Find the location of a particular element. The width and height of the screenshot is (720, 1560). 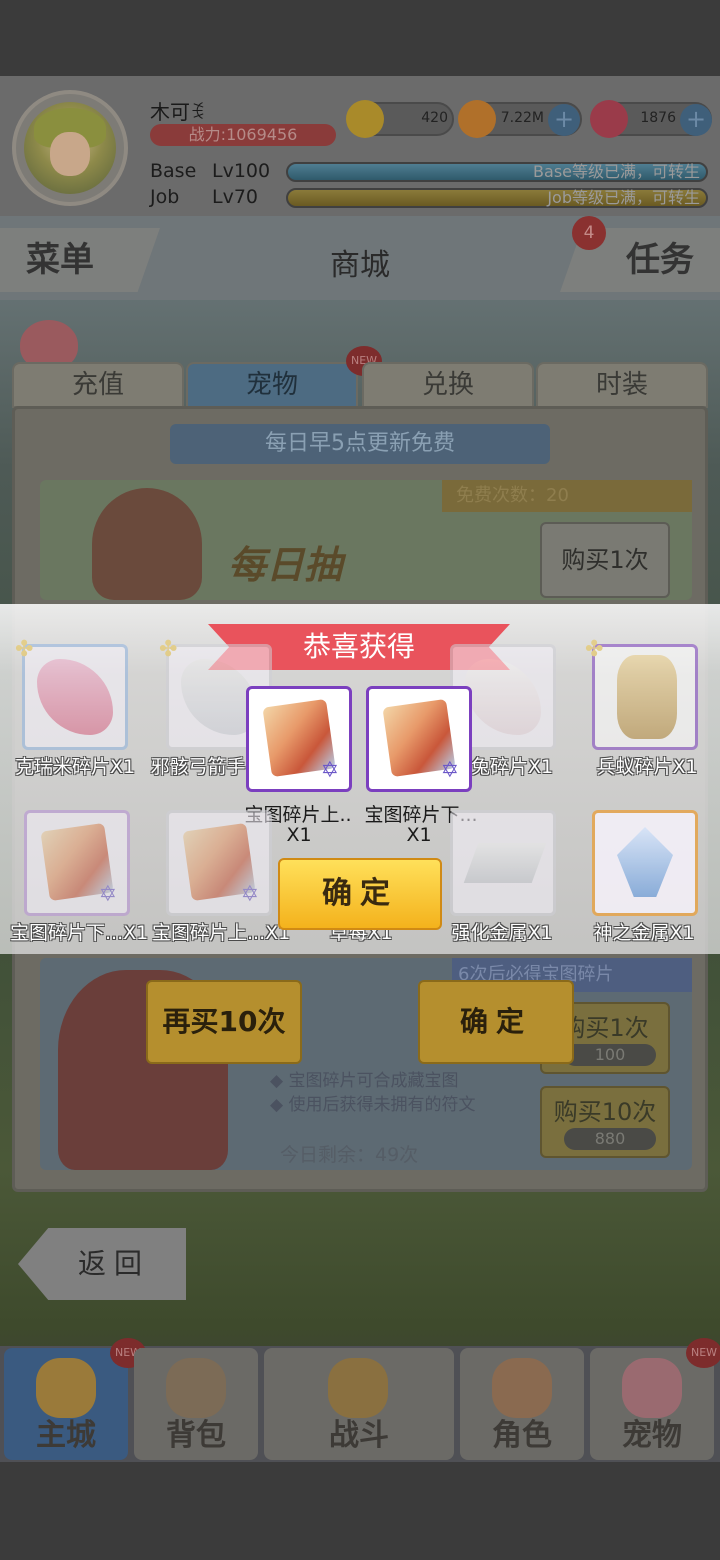

pet-new-badge: NEW is located at coordinates (703, 1353).